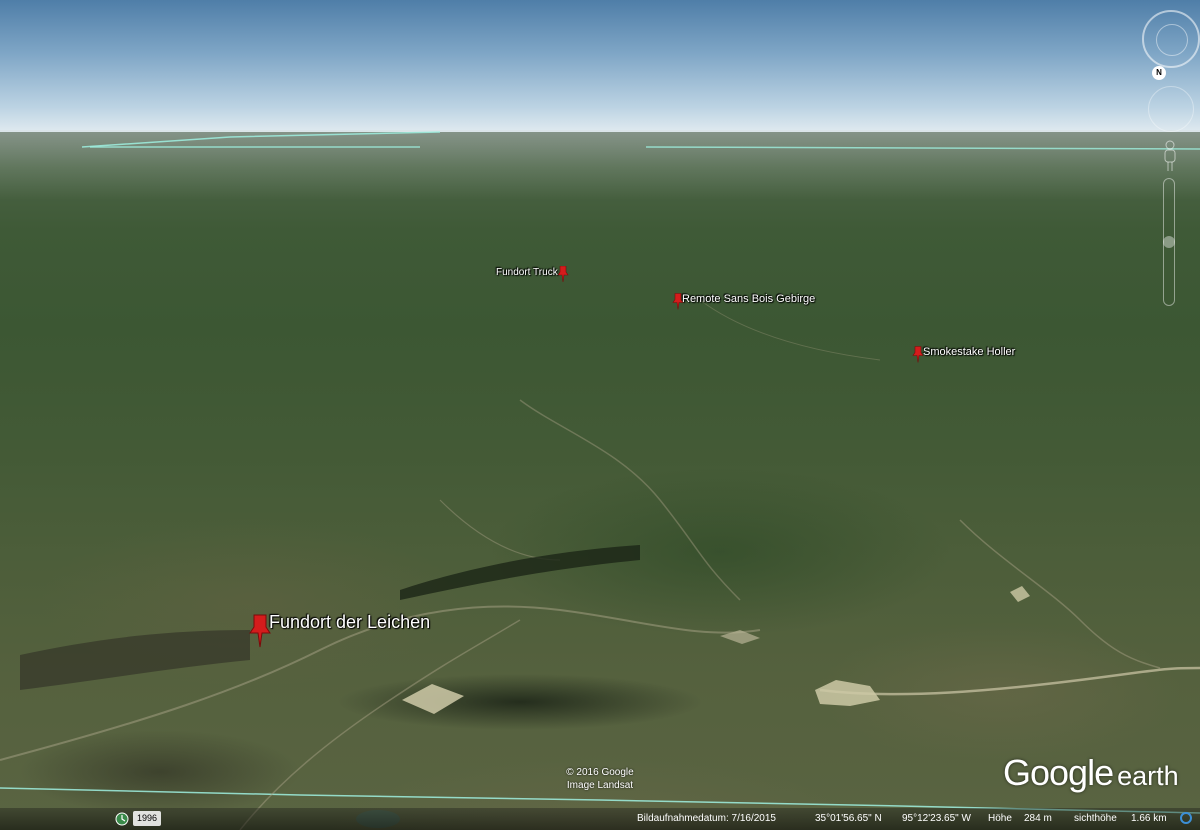 This screenshot has height=830, width=1200. Describe the element at coordinates (1171, 109) in the screenshot. I see `move-joystick` at that location.